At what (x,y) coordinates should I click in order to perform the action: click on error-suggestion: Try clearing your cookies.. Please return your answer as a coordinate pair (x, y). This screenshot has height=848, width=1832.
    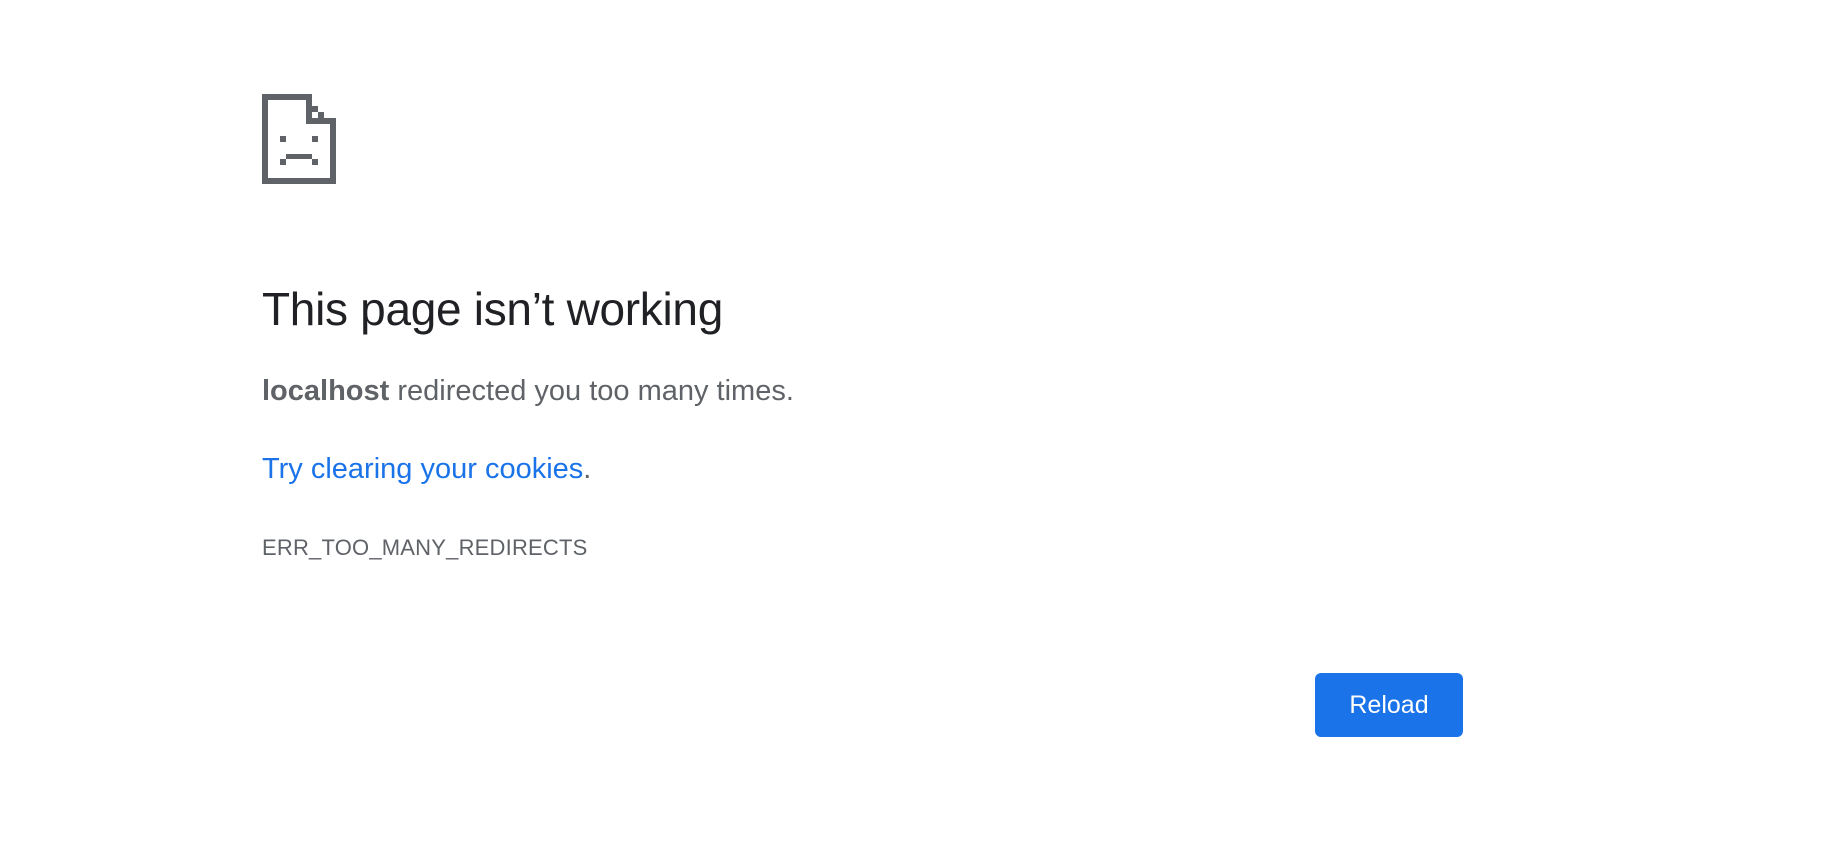
    Looking at the image, I should click on (426, 469).